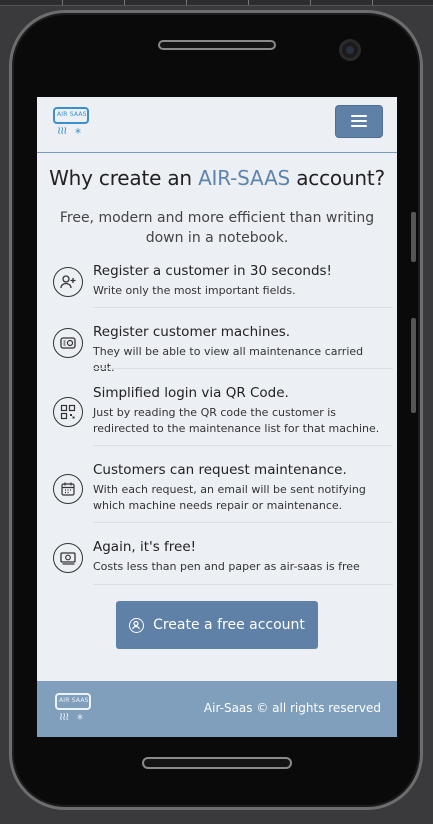 Image resolution: width=433 pixels, height=824 pixels. Describe the element at coordinates (68, 343) in the screenshot. I see `air-conditioner-icon` at that location.